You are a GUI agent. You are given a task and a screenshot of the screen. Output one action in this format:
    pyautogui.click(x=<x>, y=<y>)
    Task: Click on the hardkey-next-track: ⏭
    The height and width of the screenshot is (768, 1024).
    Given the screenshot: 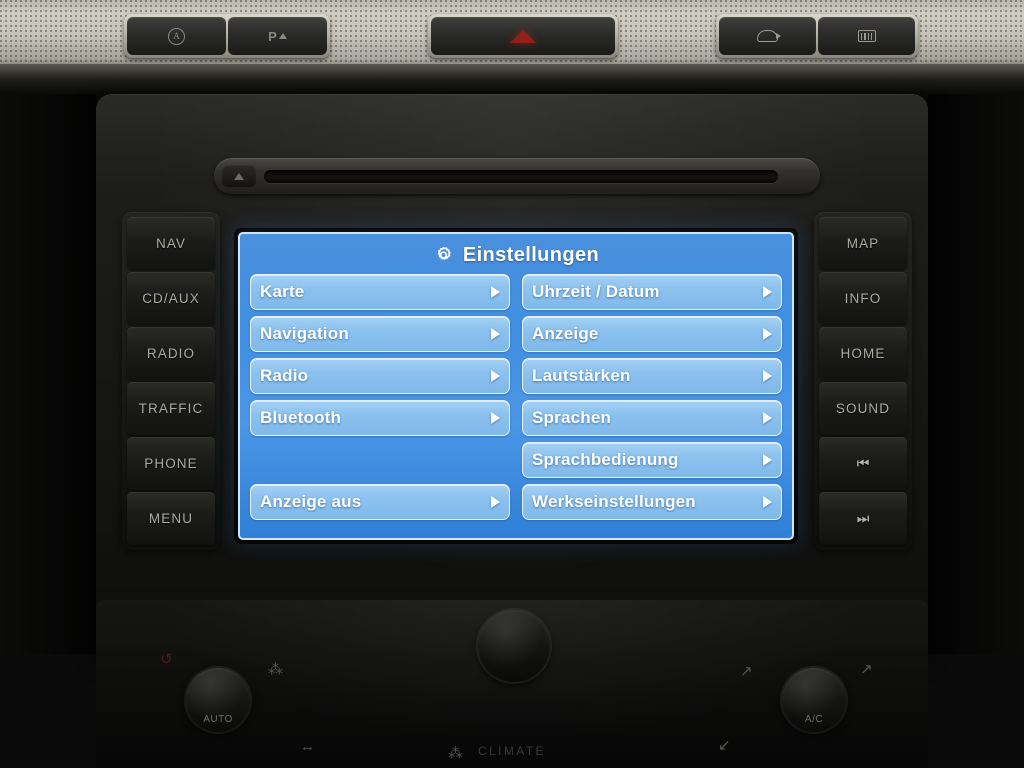 What is the action you would take?
    pyautogui.click(x=863, y=518)
    